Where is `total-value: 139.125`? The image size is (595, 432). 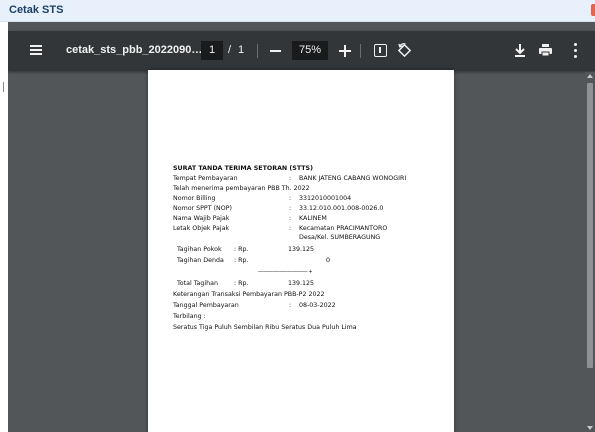
total-value: 139.125 is located at coordinates (301, 283).